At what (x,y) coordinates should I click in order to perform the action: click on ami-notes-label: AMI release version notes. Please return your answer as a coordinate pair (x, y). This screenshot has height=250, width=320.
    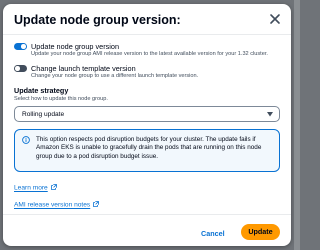
    Looking at the image, I should click on (52, 205).